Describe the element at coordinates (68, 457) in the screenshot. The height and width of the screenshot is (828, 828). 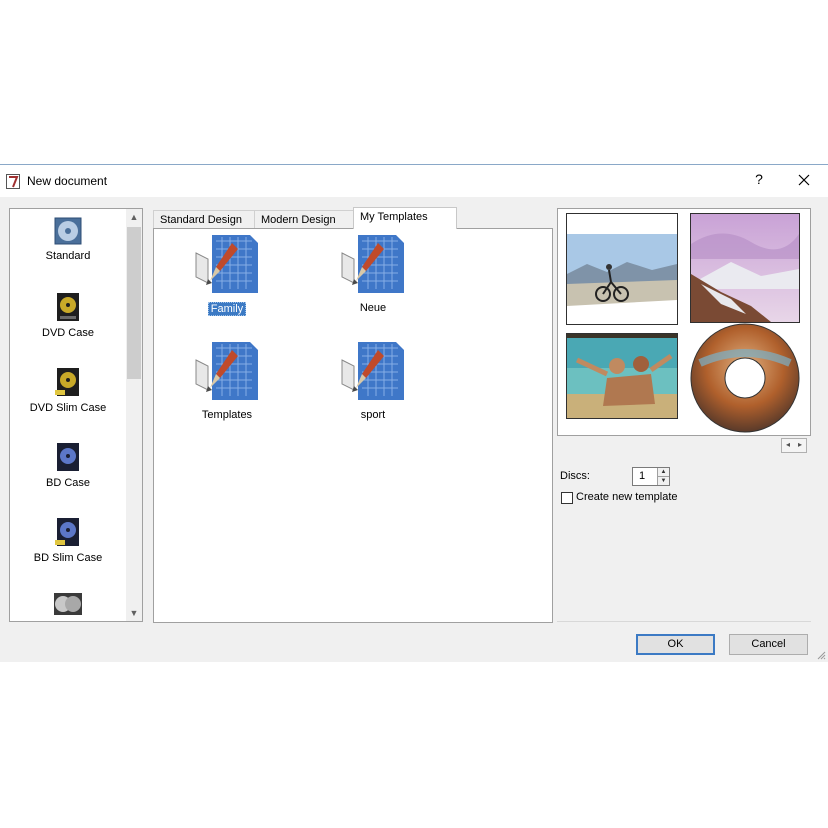
I see `bd-case-icon` at that location.